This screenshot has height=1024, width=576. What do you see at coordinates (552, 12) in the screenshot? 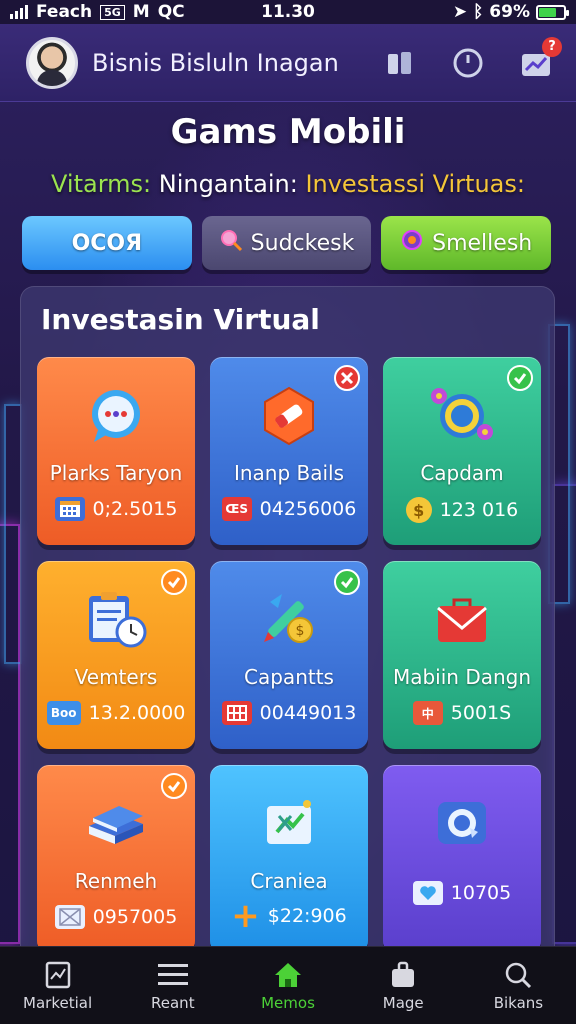
I see `battery-icon` at bounding box center [552, 12].